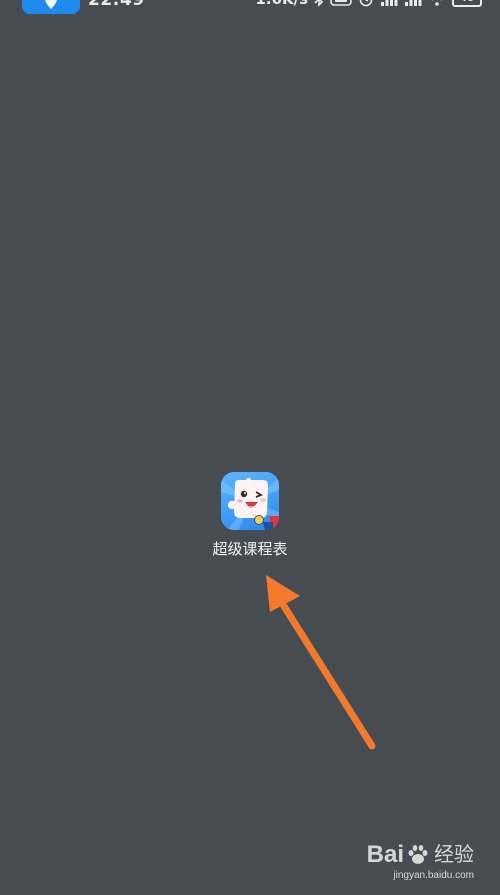  What do you see at coordinates (341, 3) in the screenshot?
I see `hd-icon` at bounding box center [341, 3].